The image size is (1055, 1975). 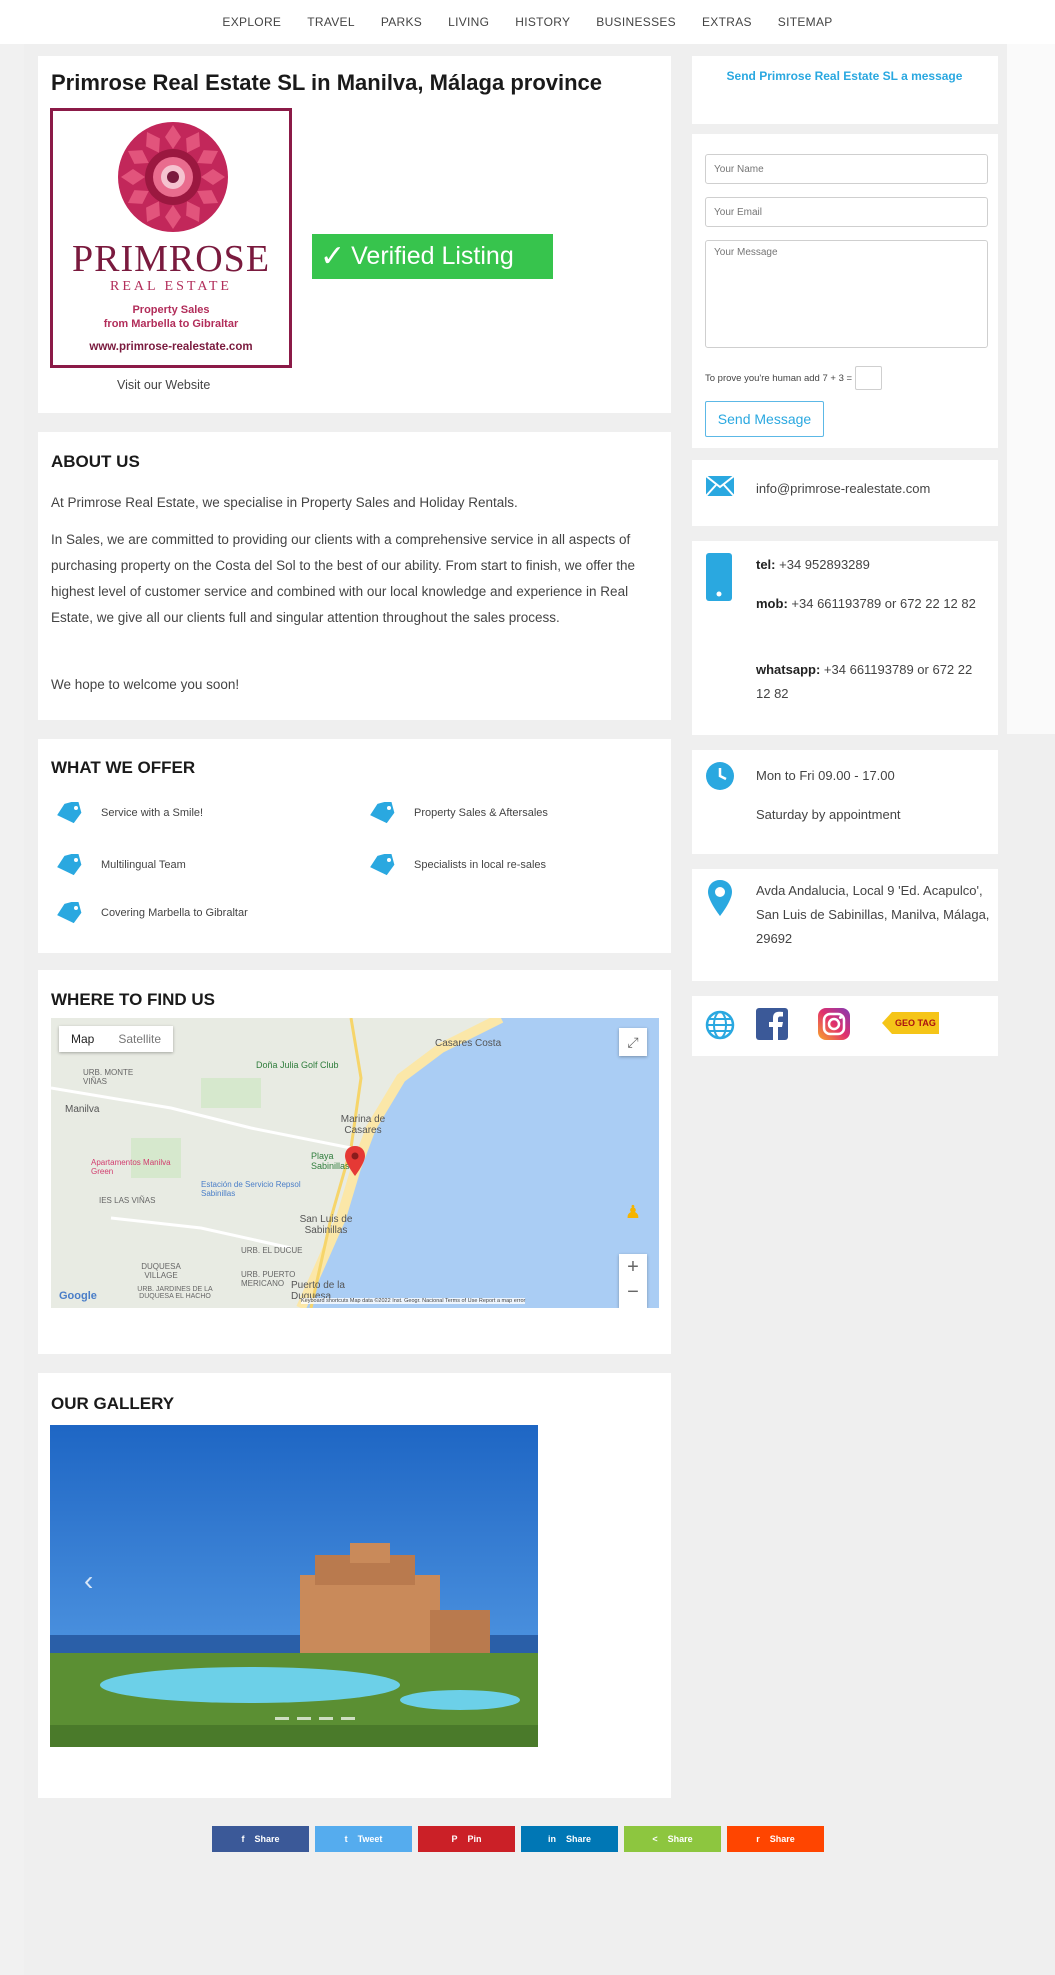 I want to click on captcha-row: To prove you're human add 7 + 3 =, so click(x=794, y=378).